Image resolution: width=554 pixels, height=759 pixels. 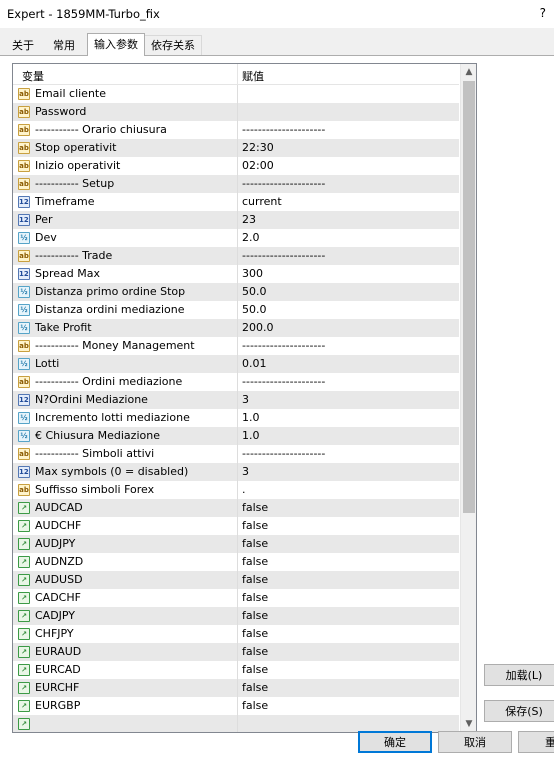 What do you see at coordinates (236, 364) in the screenshot?
I see `parameter-row: ½ Lotti 0.01` at bounding box center [236, 364].